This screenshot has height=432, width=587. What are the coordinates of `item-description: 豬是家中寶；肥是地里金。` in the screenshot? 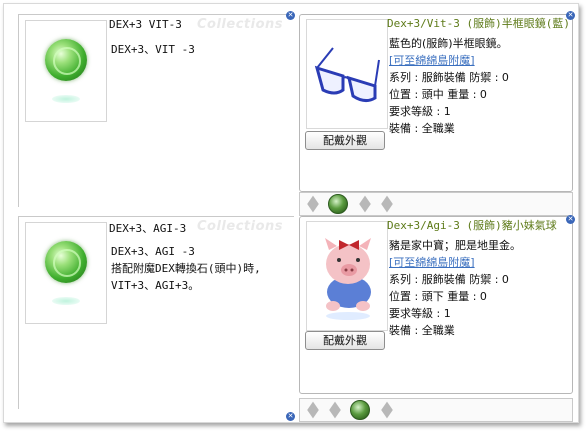 It's located at (455, 245).